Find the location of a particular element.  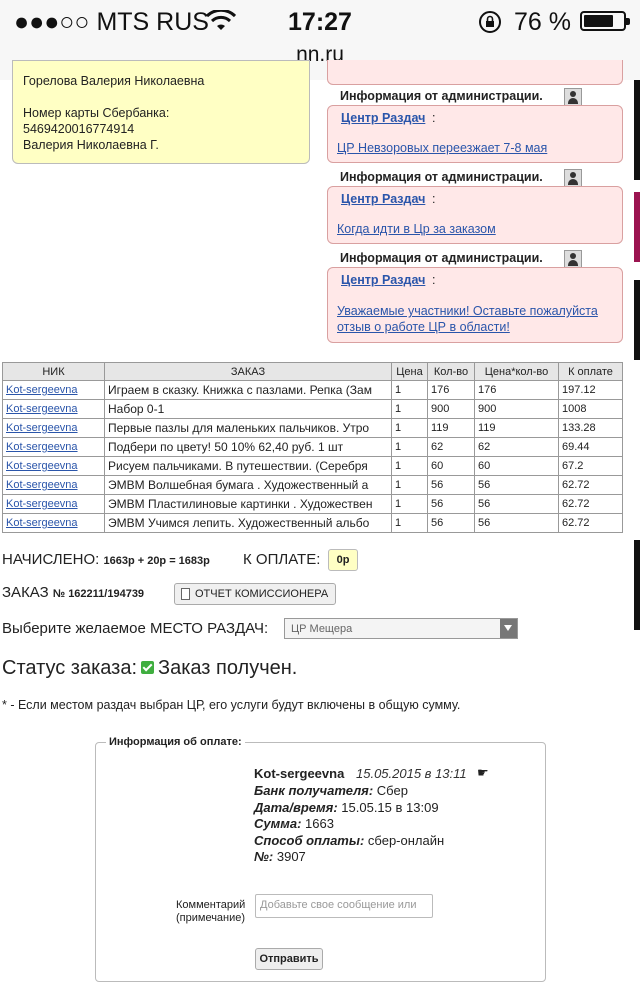

comment-label: Комментарий (примечание) is located at coordinates (211, 911).